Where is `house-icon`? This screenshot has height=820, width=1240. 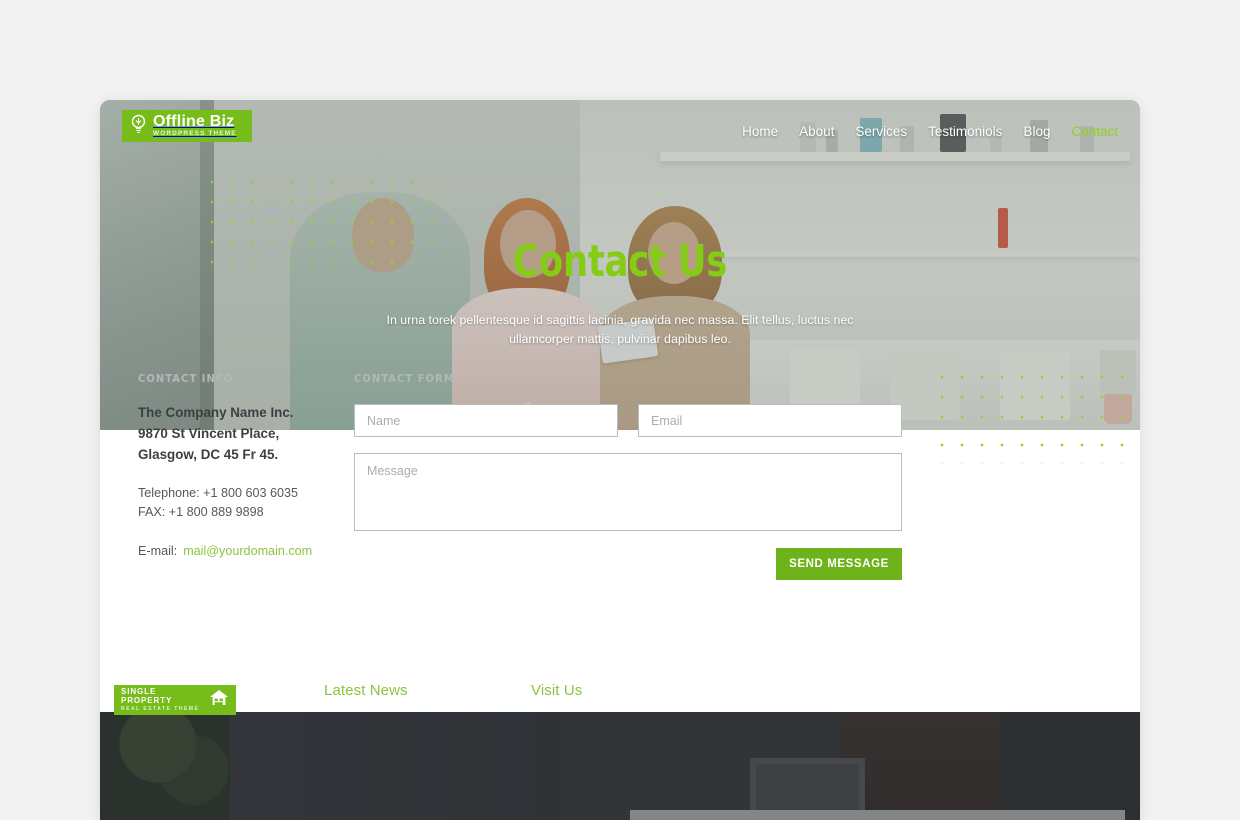
house-icon is located at coordinates (219, 700).